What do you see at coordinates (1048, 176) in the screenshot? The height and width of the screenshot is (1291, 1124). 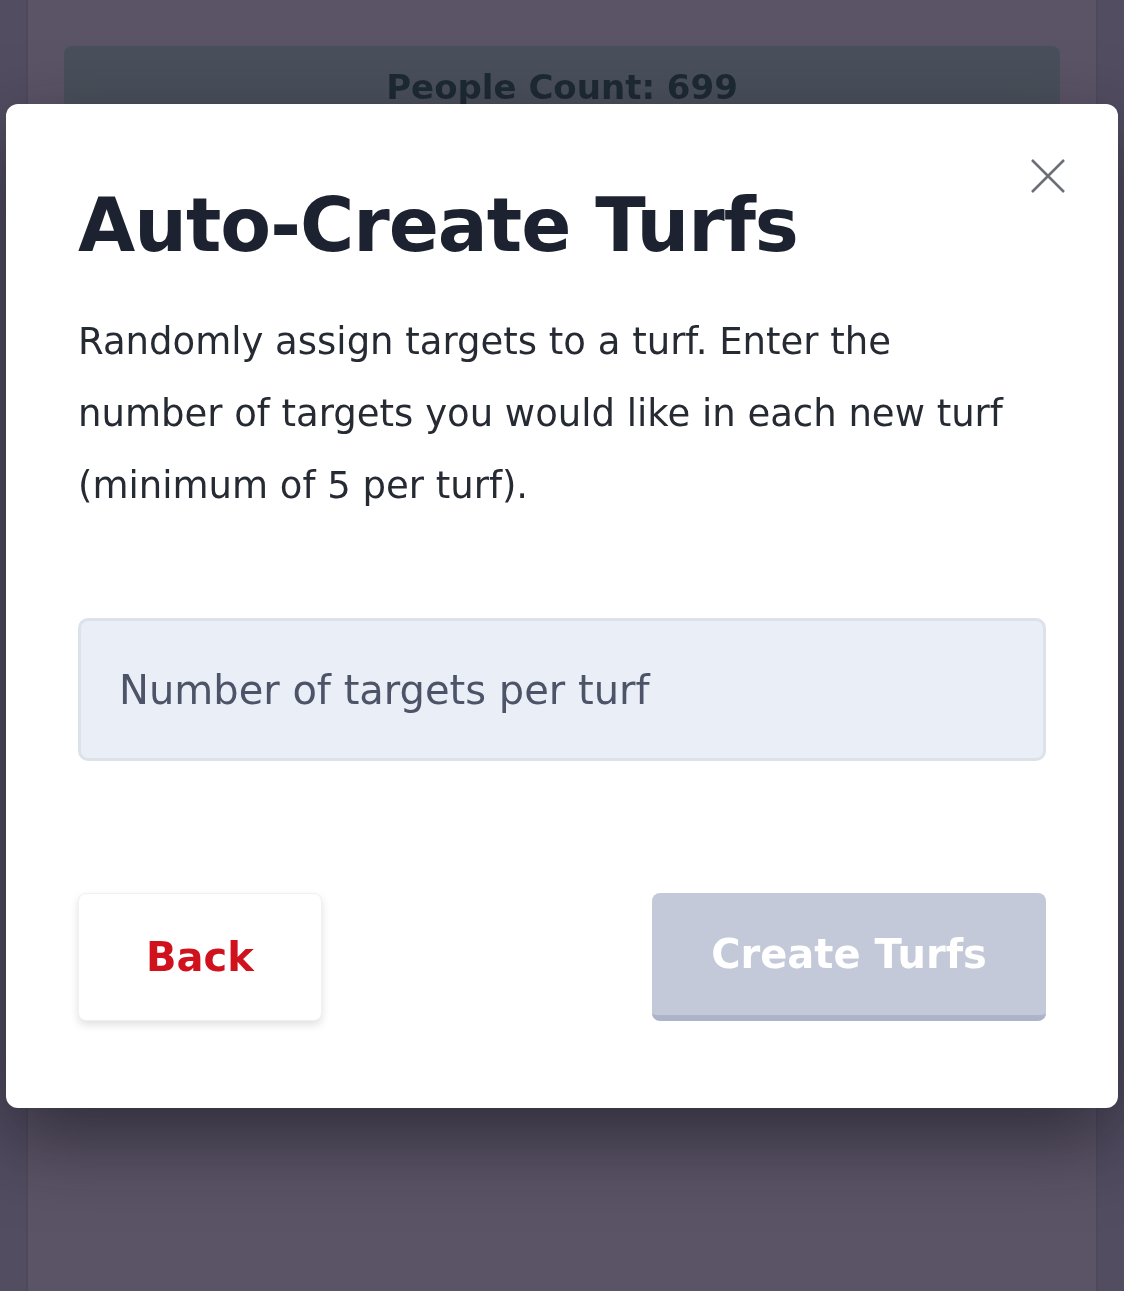 I see `close-icon` at bounding box center [1048, 176].